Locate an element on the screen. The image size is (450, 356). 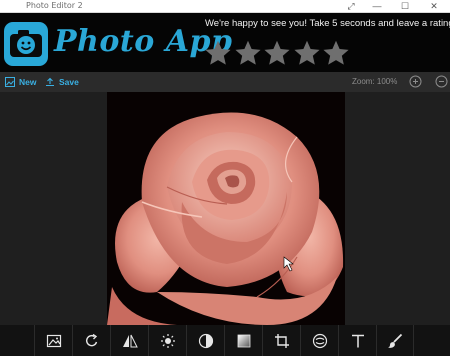
text-icon is located at coordinates (357, 340).